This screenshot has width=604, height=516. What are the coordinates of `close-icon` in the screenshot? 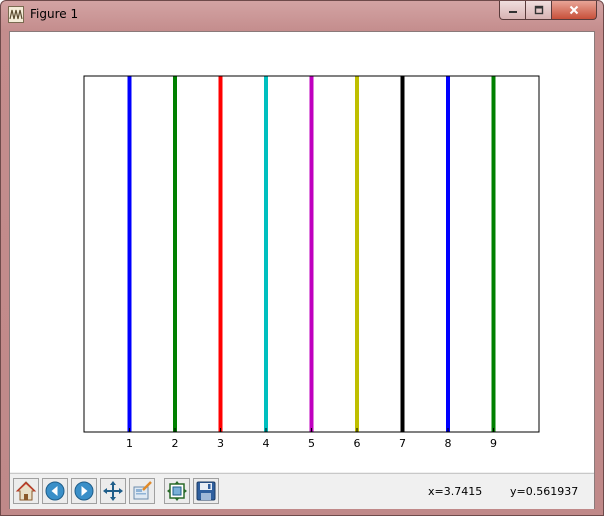 It's located at (574, 10).